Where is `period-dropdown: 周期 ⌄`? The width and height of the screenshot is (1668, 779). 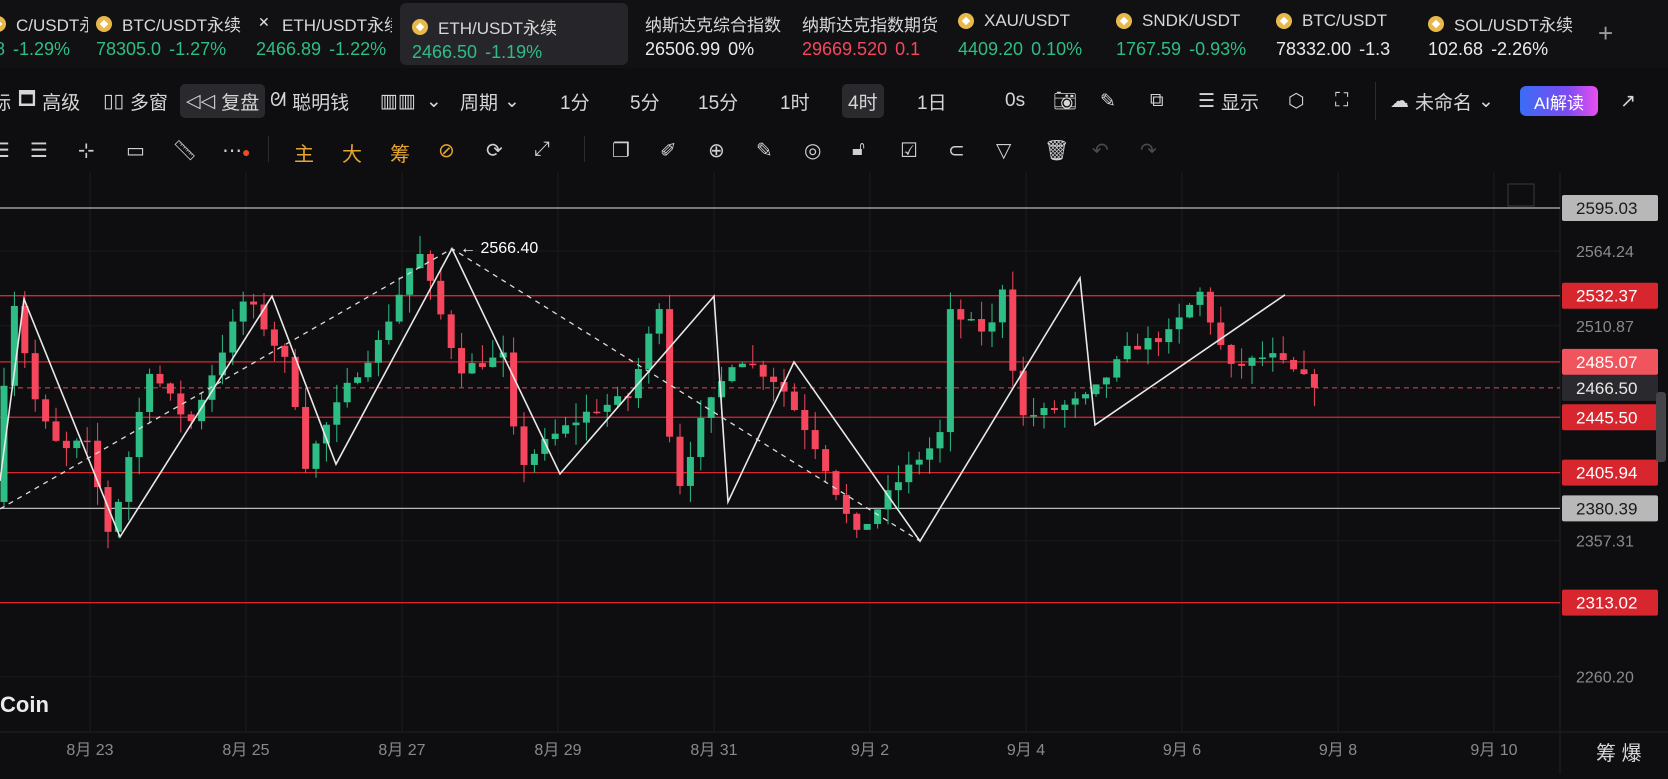 period-dropdown: 周期 ⌄ is located at coordinates (490, 101).